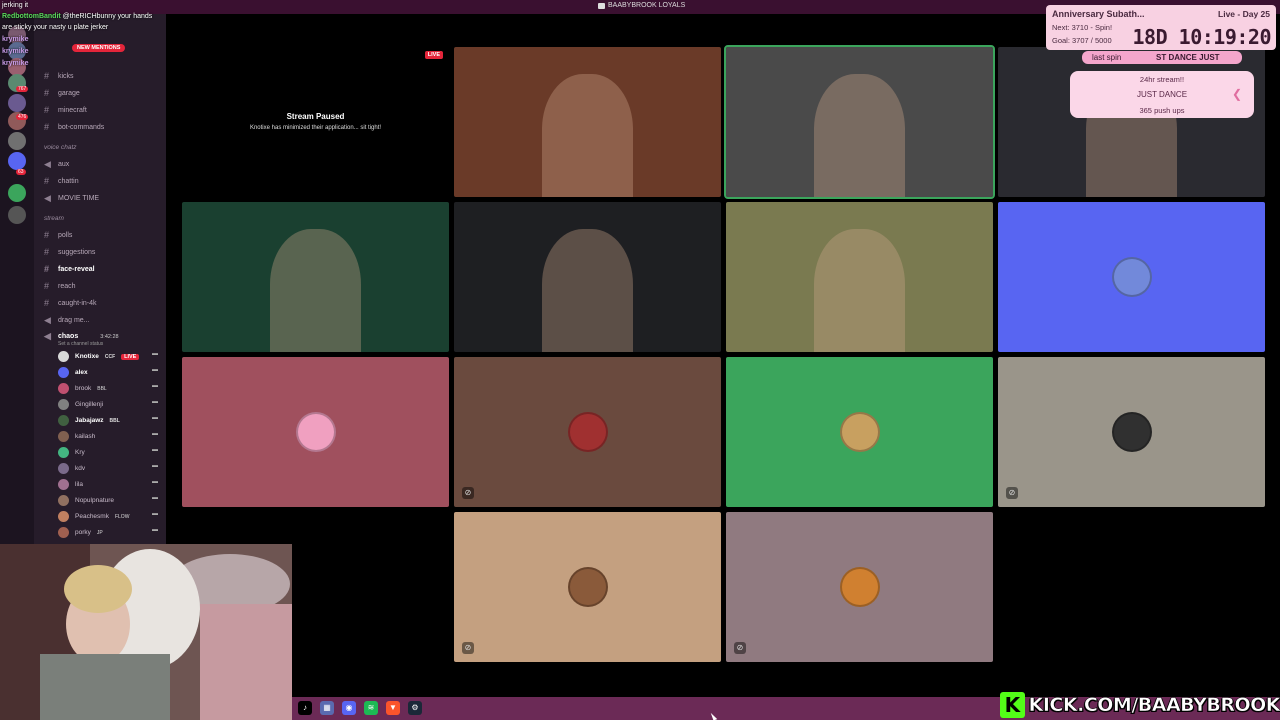 Image resolution: width=1280 pixels, height=720 pixels. I want to click on channel-item: # chattin, so click(61, 181).